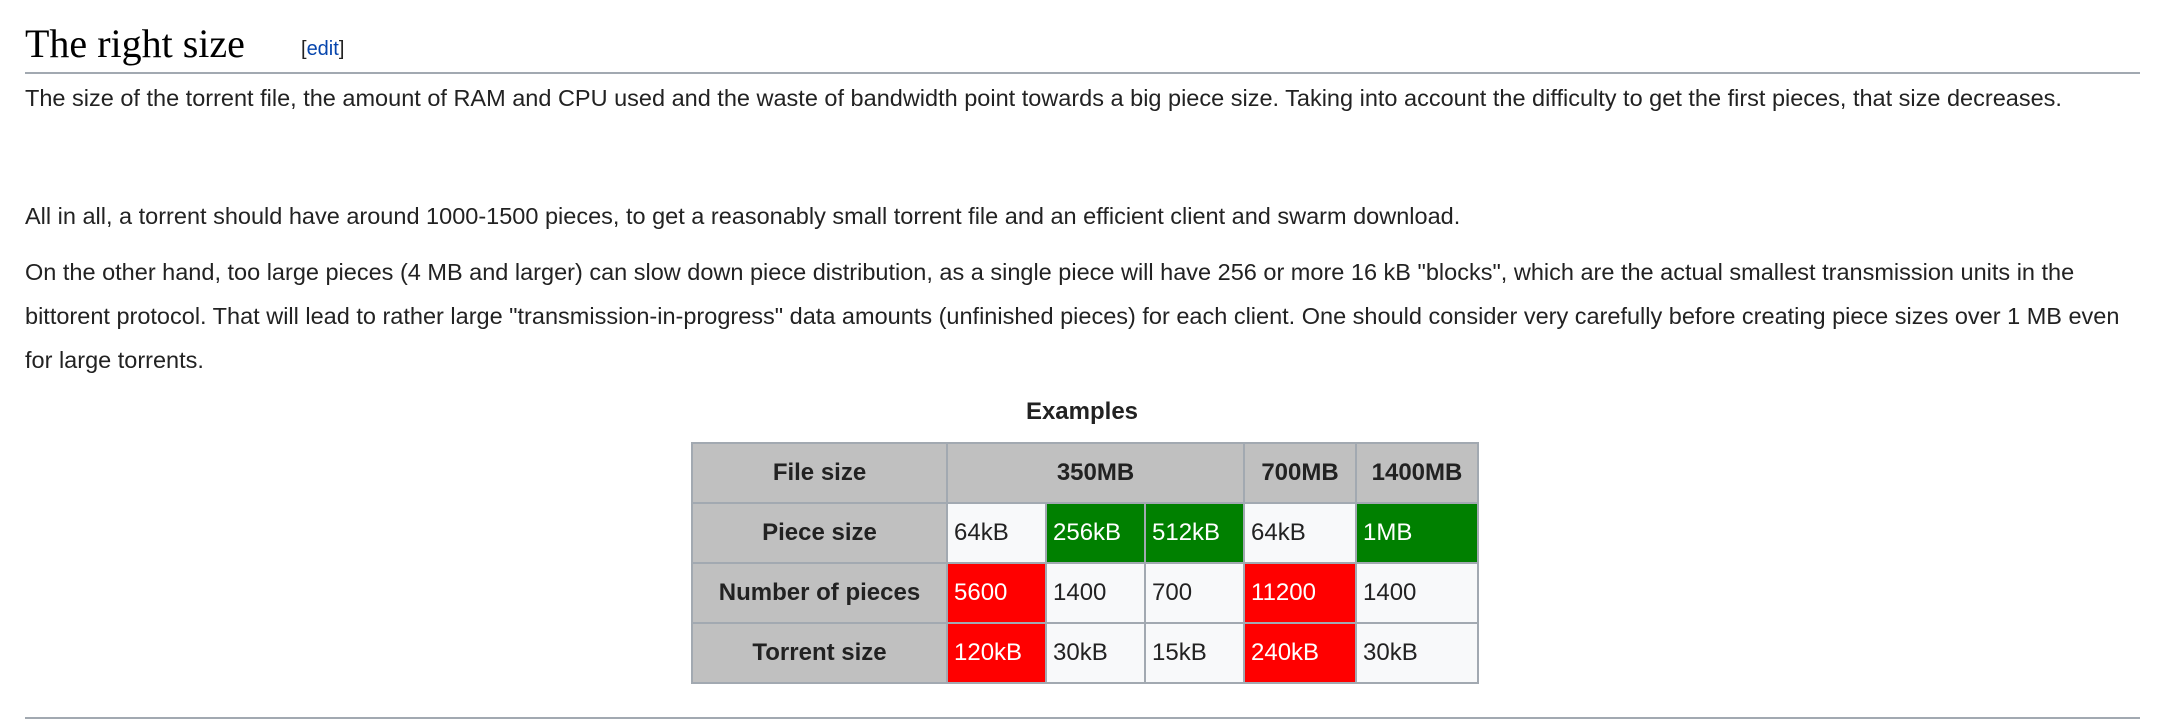 This screenshot has width=2168, height=720. What do you see at coordinates (1417, 533) in the screenshot?
I see `table-cell: 1MB` at bounding box center [1417, 533].